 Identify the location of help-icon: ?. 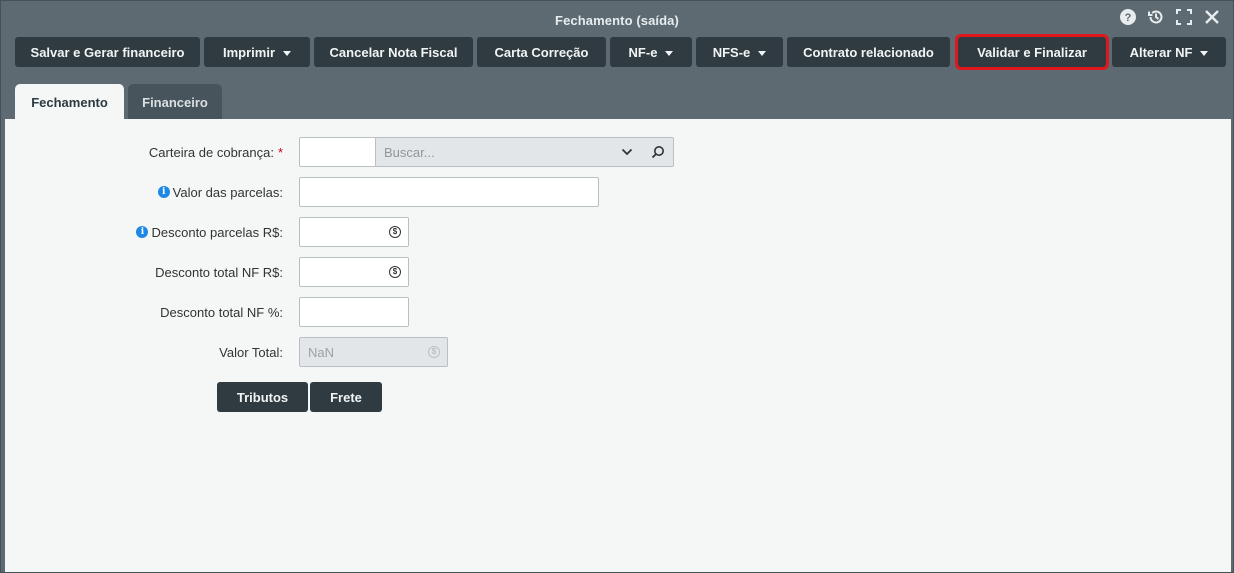
(1128, 17).